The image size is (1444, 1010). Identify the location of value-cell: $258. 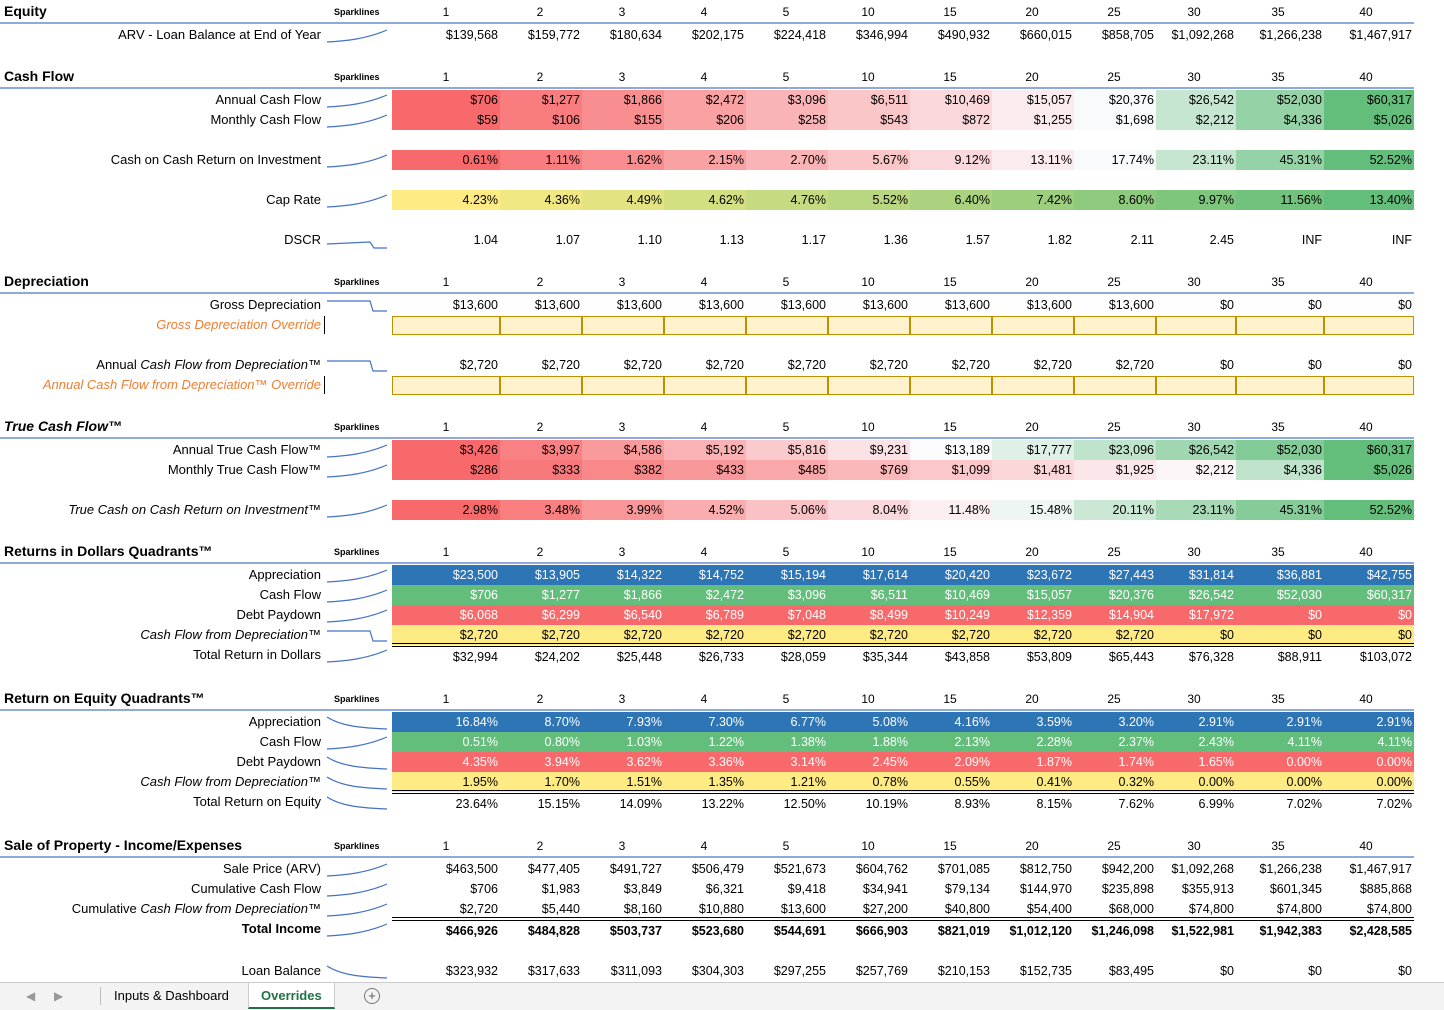
(787, 120).